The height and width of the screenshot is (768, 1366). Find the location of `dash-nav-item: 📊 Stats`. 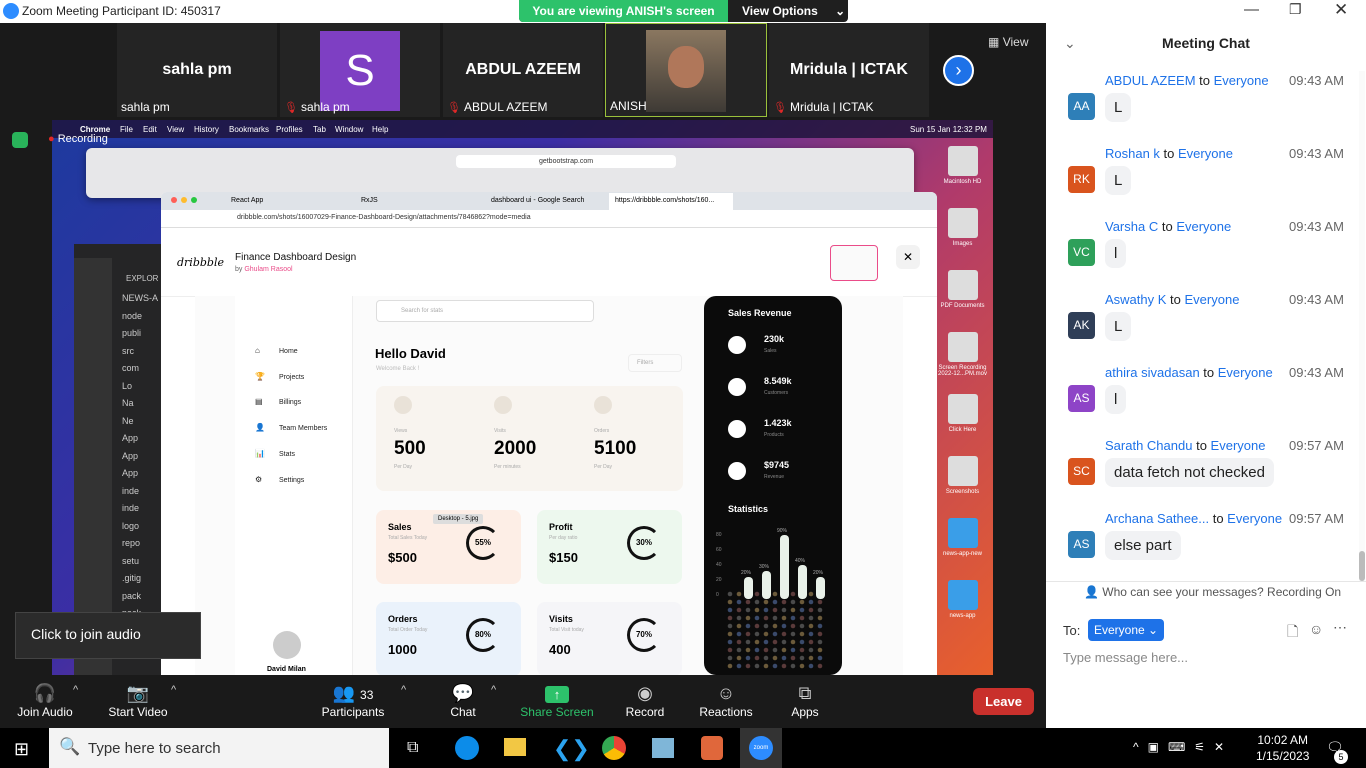

dash-nav-item: 📊 Stats is located at coordinates (275, 453).